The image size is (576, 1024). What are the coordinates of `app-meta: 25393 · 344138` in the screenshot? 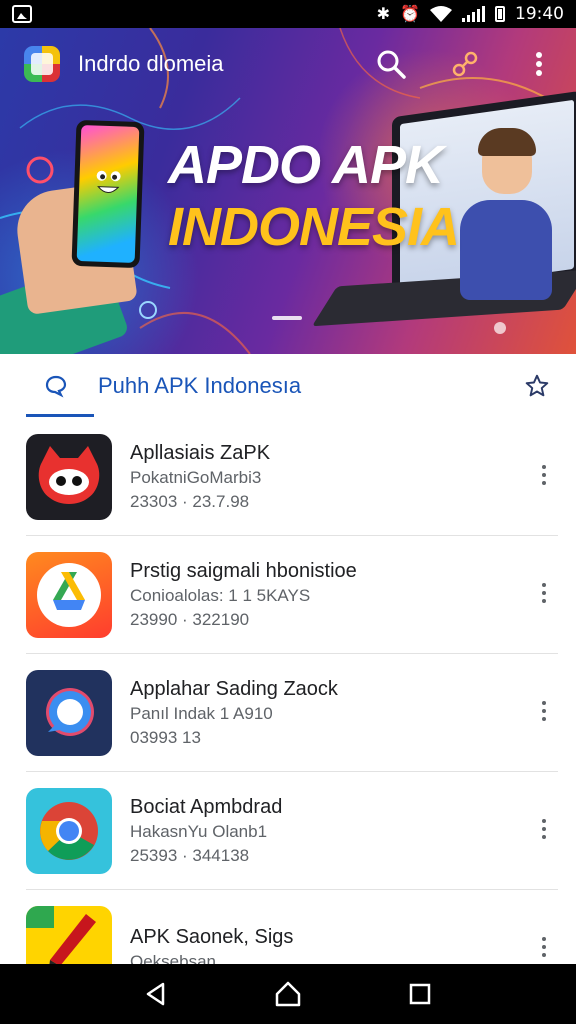 It's located at (190, 855).